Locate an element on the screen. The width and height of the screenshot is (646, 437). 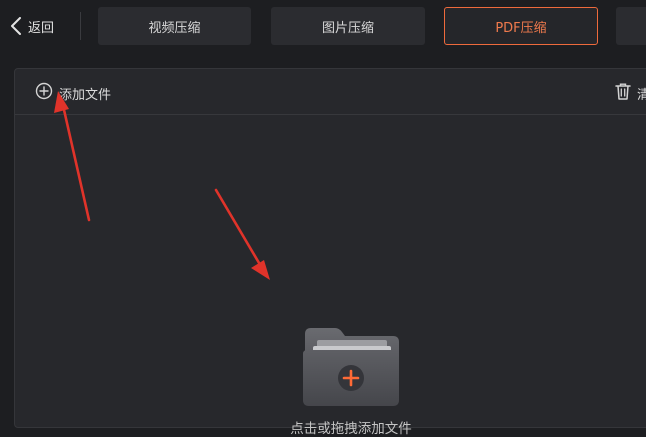
tab-image-compress: 图片压缩 is located at coordinates (348, 26).